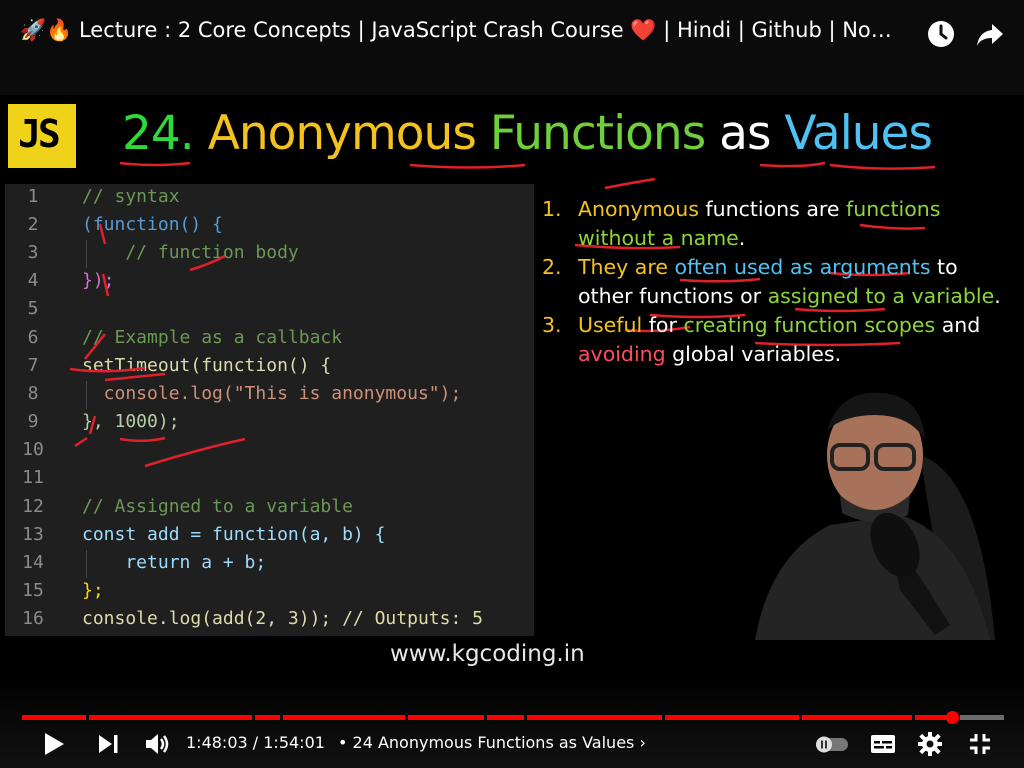 The image size is (1024, 768). What do you see at coordinates (294, 742) in the screenshot?
I see `duration: 1:54:01` at bounding box center [294, 742].